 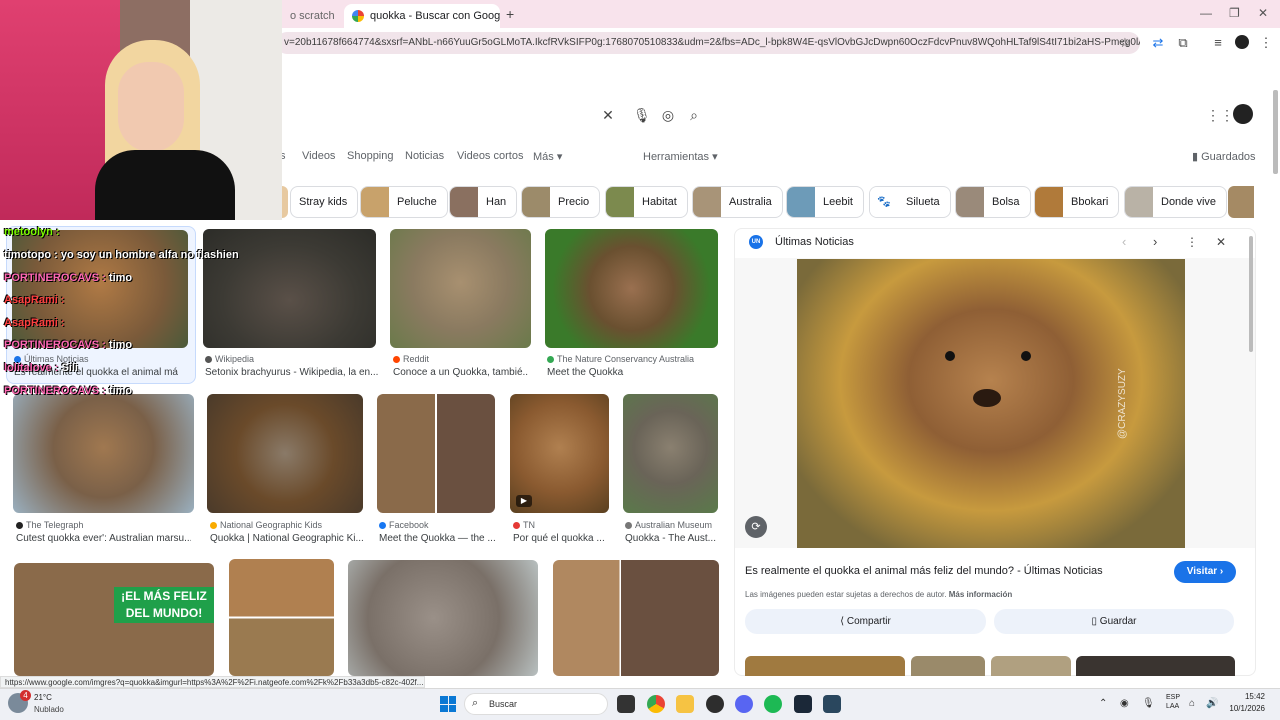 I want to click on panel-scrollbar, so click(x=1251, y=294).